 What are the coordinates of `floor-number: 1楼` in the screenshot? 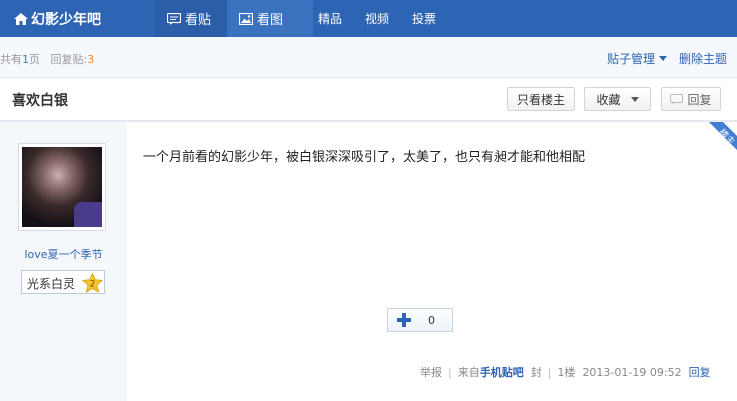 It's located at (566, 372).